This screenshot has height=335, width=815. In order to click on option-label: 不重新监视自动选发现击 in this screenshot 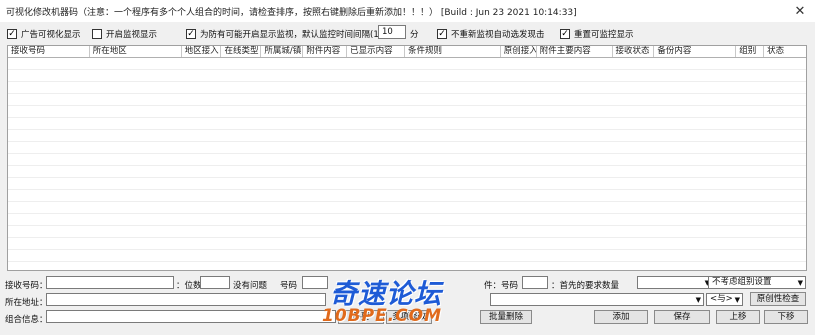, I will do `click(498, 35)`.